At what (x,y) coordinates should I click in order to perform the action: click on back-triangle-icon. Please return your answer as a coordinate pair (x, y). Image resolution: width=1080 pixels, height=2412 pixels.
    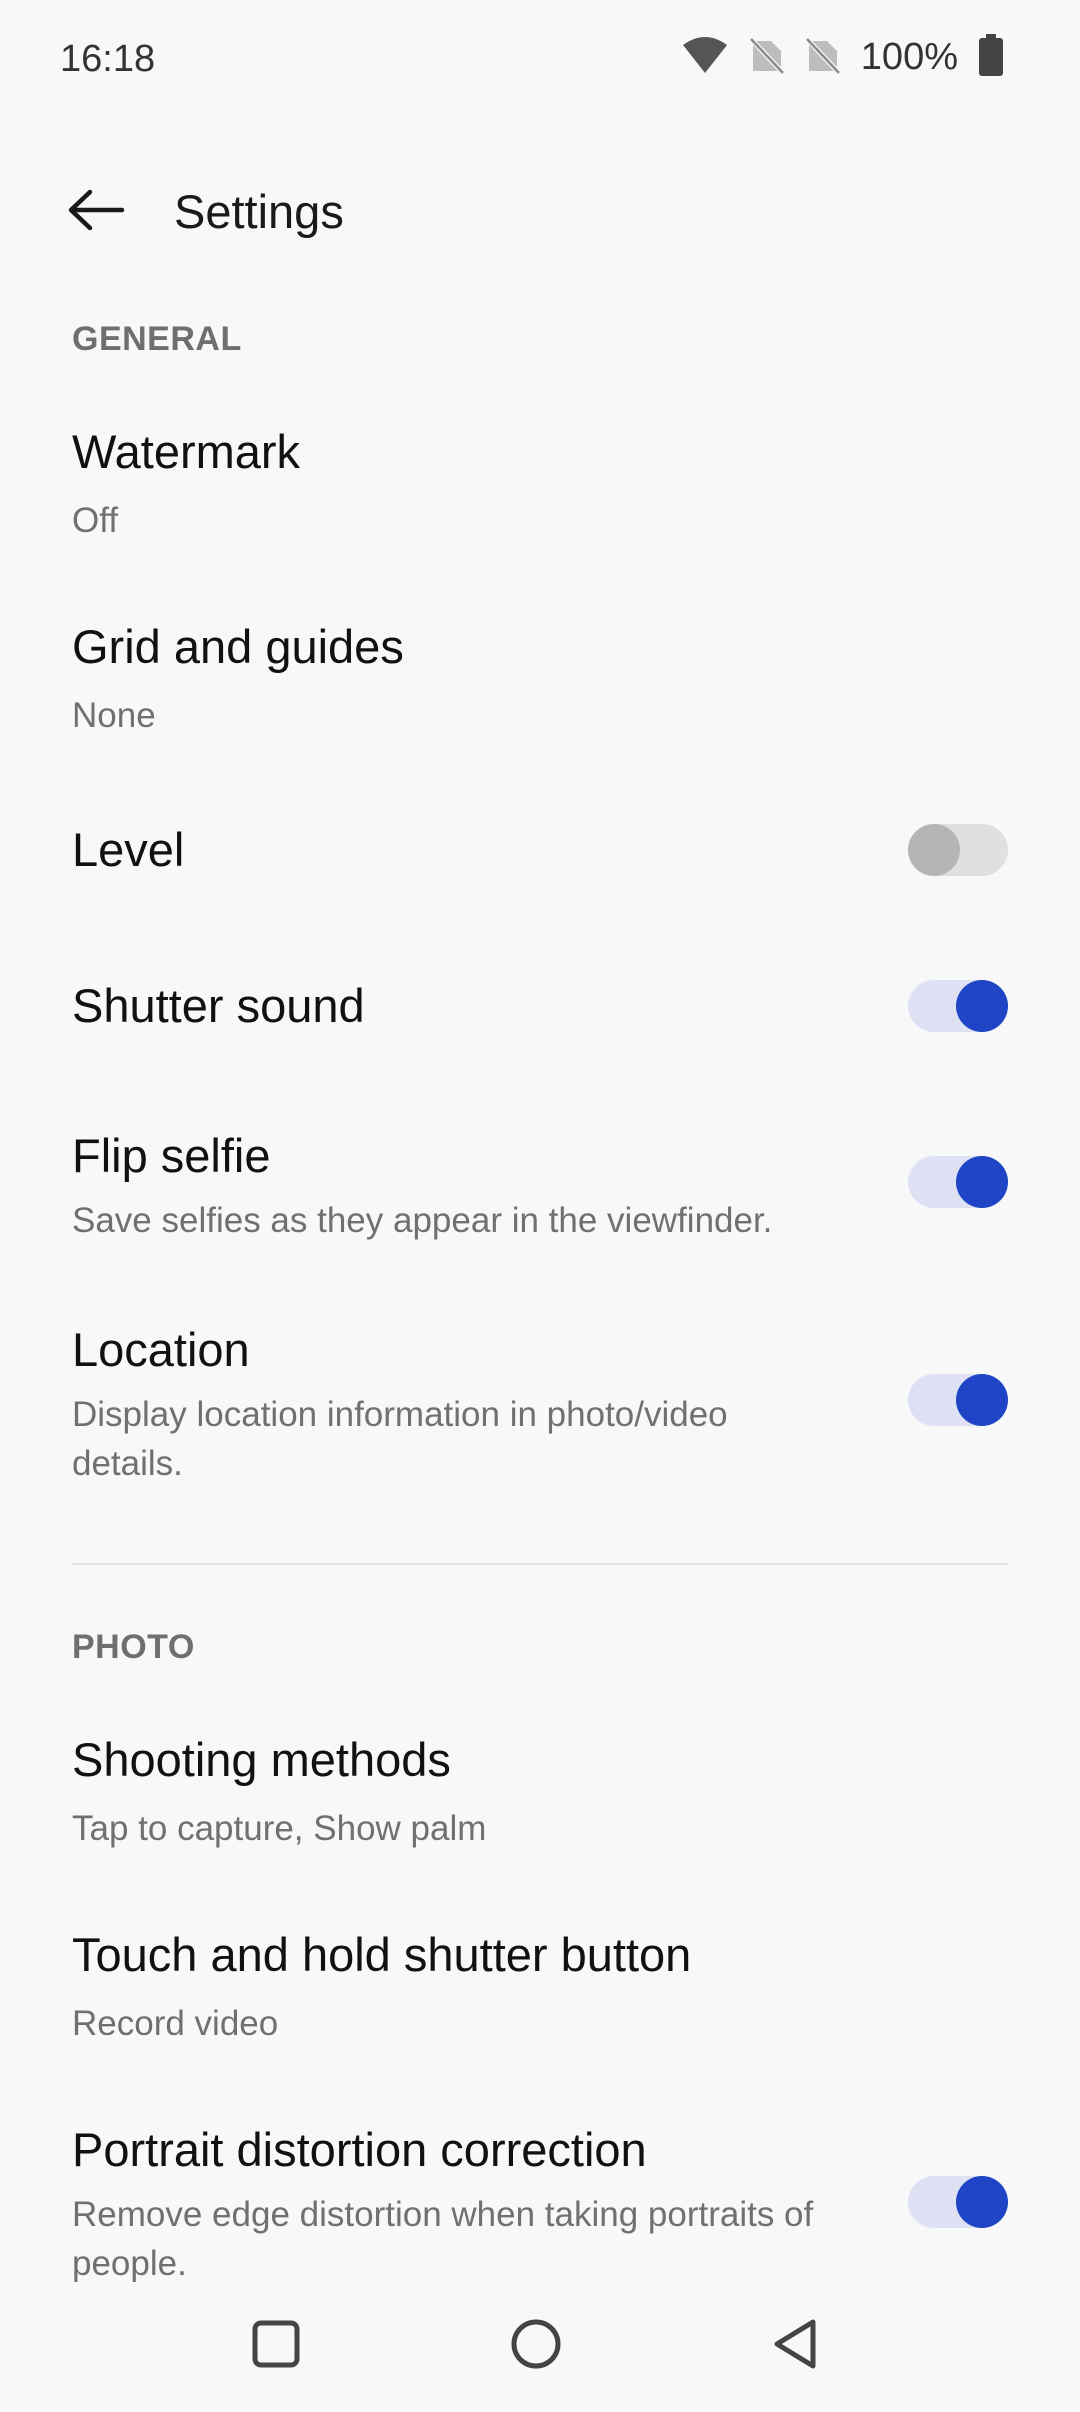
    Looking at the image, I should click on (796, 2346).